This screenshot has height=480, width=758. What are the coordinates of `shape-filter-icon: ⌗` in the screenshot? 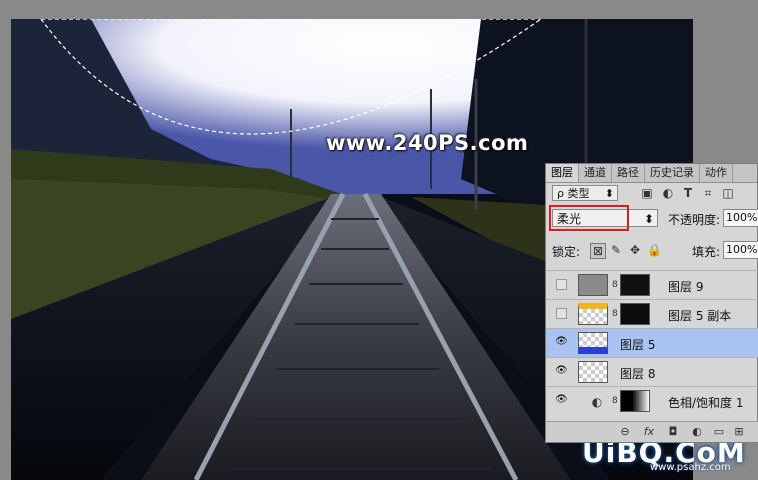 It's located at (708, 193).